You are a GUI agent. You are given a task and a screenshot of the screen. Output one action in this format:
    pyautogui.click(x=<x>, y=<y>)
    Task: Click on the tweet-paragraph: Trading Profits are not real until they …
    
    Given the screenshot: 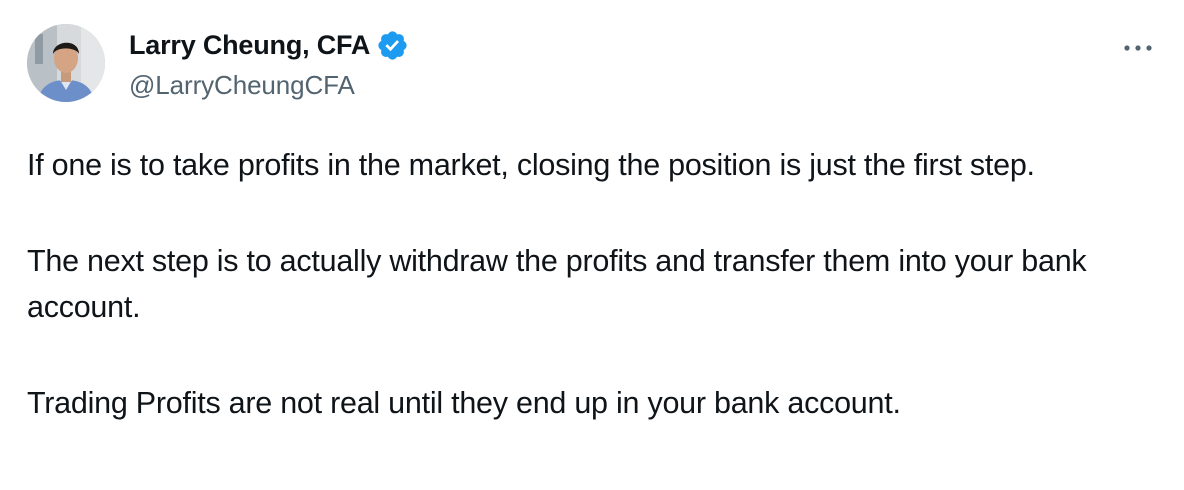 What is the action you would take?
    pyautogui.click(x=464, y=403)
    